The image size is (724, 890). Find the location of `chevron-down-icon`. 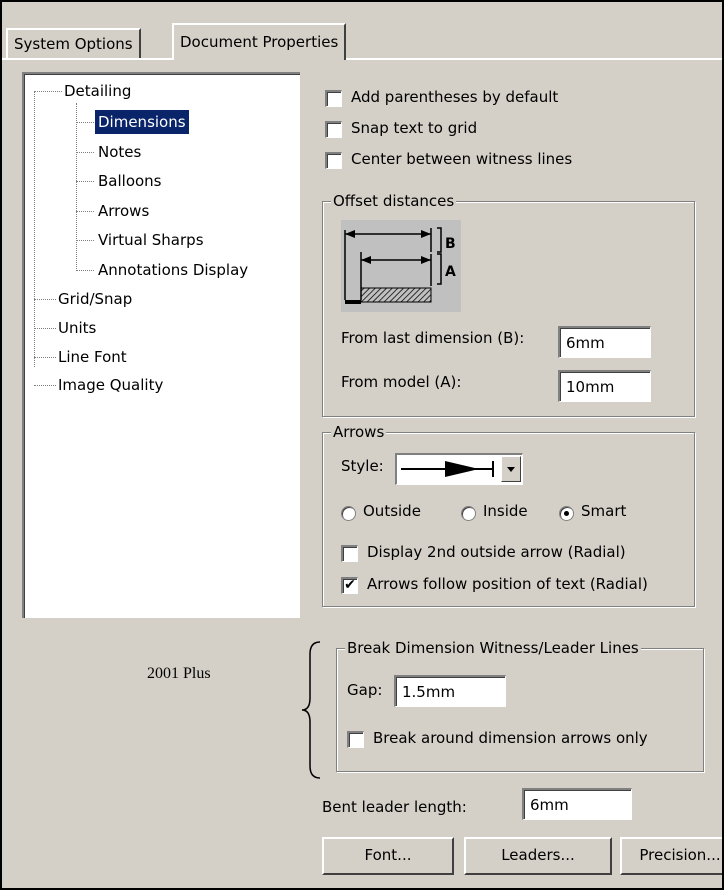

chevron-down-icon is located at coordinates (511, 469).